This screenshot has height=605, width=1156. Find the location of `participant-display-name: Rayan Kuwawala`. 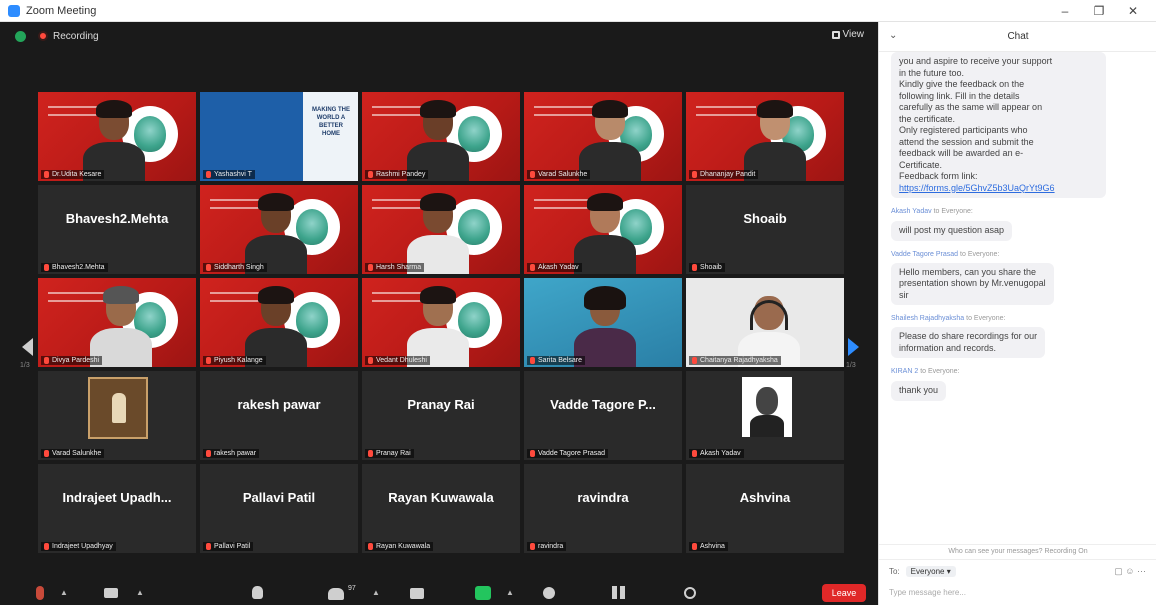

participant-display-name: Rayan Kuwawala is located at coordinates (441, 497).